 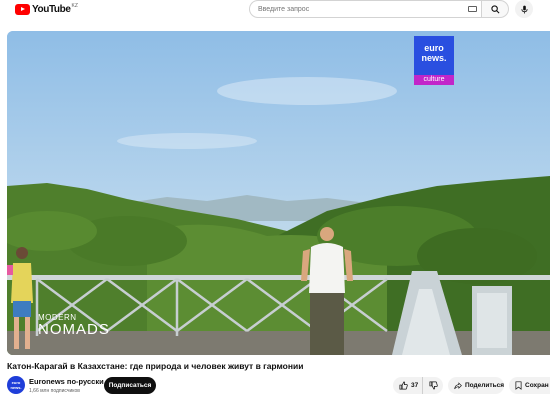 What do you see at coordinates (403, 385) in the screenshot?
I see `thumbs-up-icon` at bounding box center [403, 385].